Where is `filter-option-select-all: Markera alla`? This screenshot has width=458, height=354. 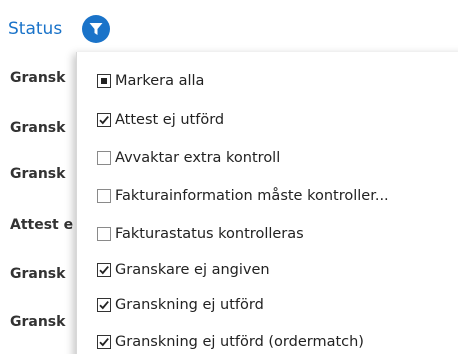 filter-option-select-all: Markera alla is located at coordinates (150, 81).